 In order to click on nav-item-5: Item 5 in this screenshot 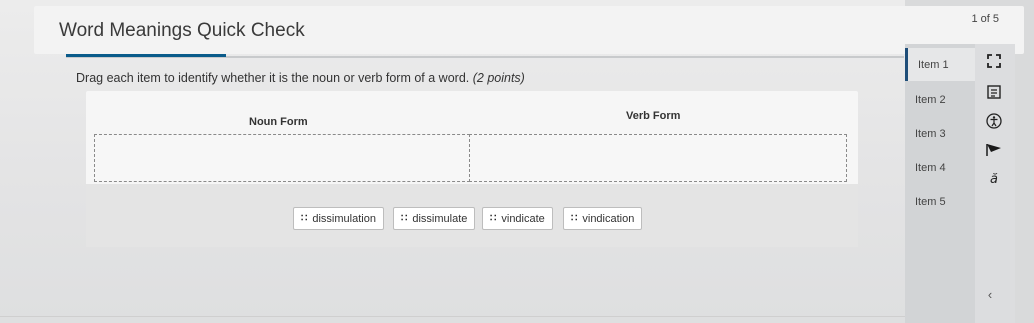, I will do `click(940, 201)`.